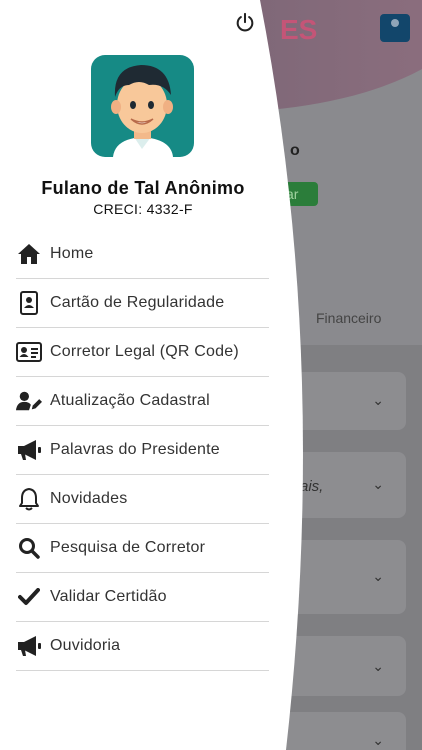 The image size is (422, 750). Describe the element at coordinates (135, 449) in the screenshot. I see `menu-item-label: Palavras do Presidente` at that location.